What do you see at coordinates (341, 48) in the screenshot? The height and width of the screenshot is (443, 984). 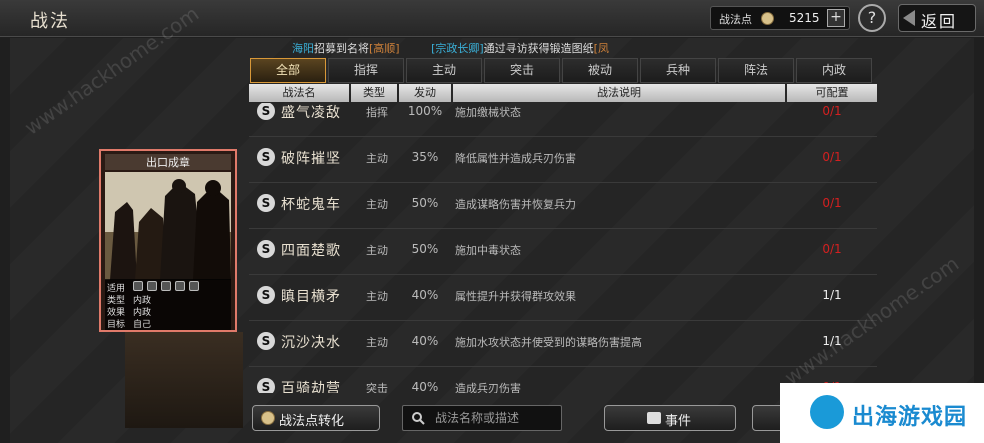 I see `ticker-text-1: 招募到名将` at bounding box center [341, 48].